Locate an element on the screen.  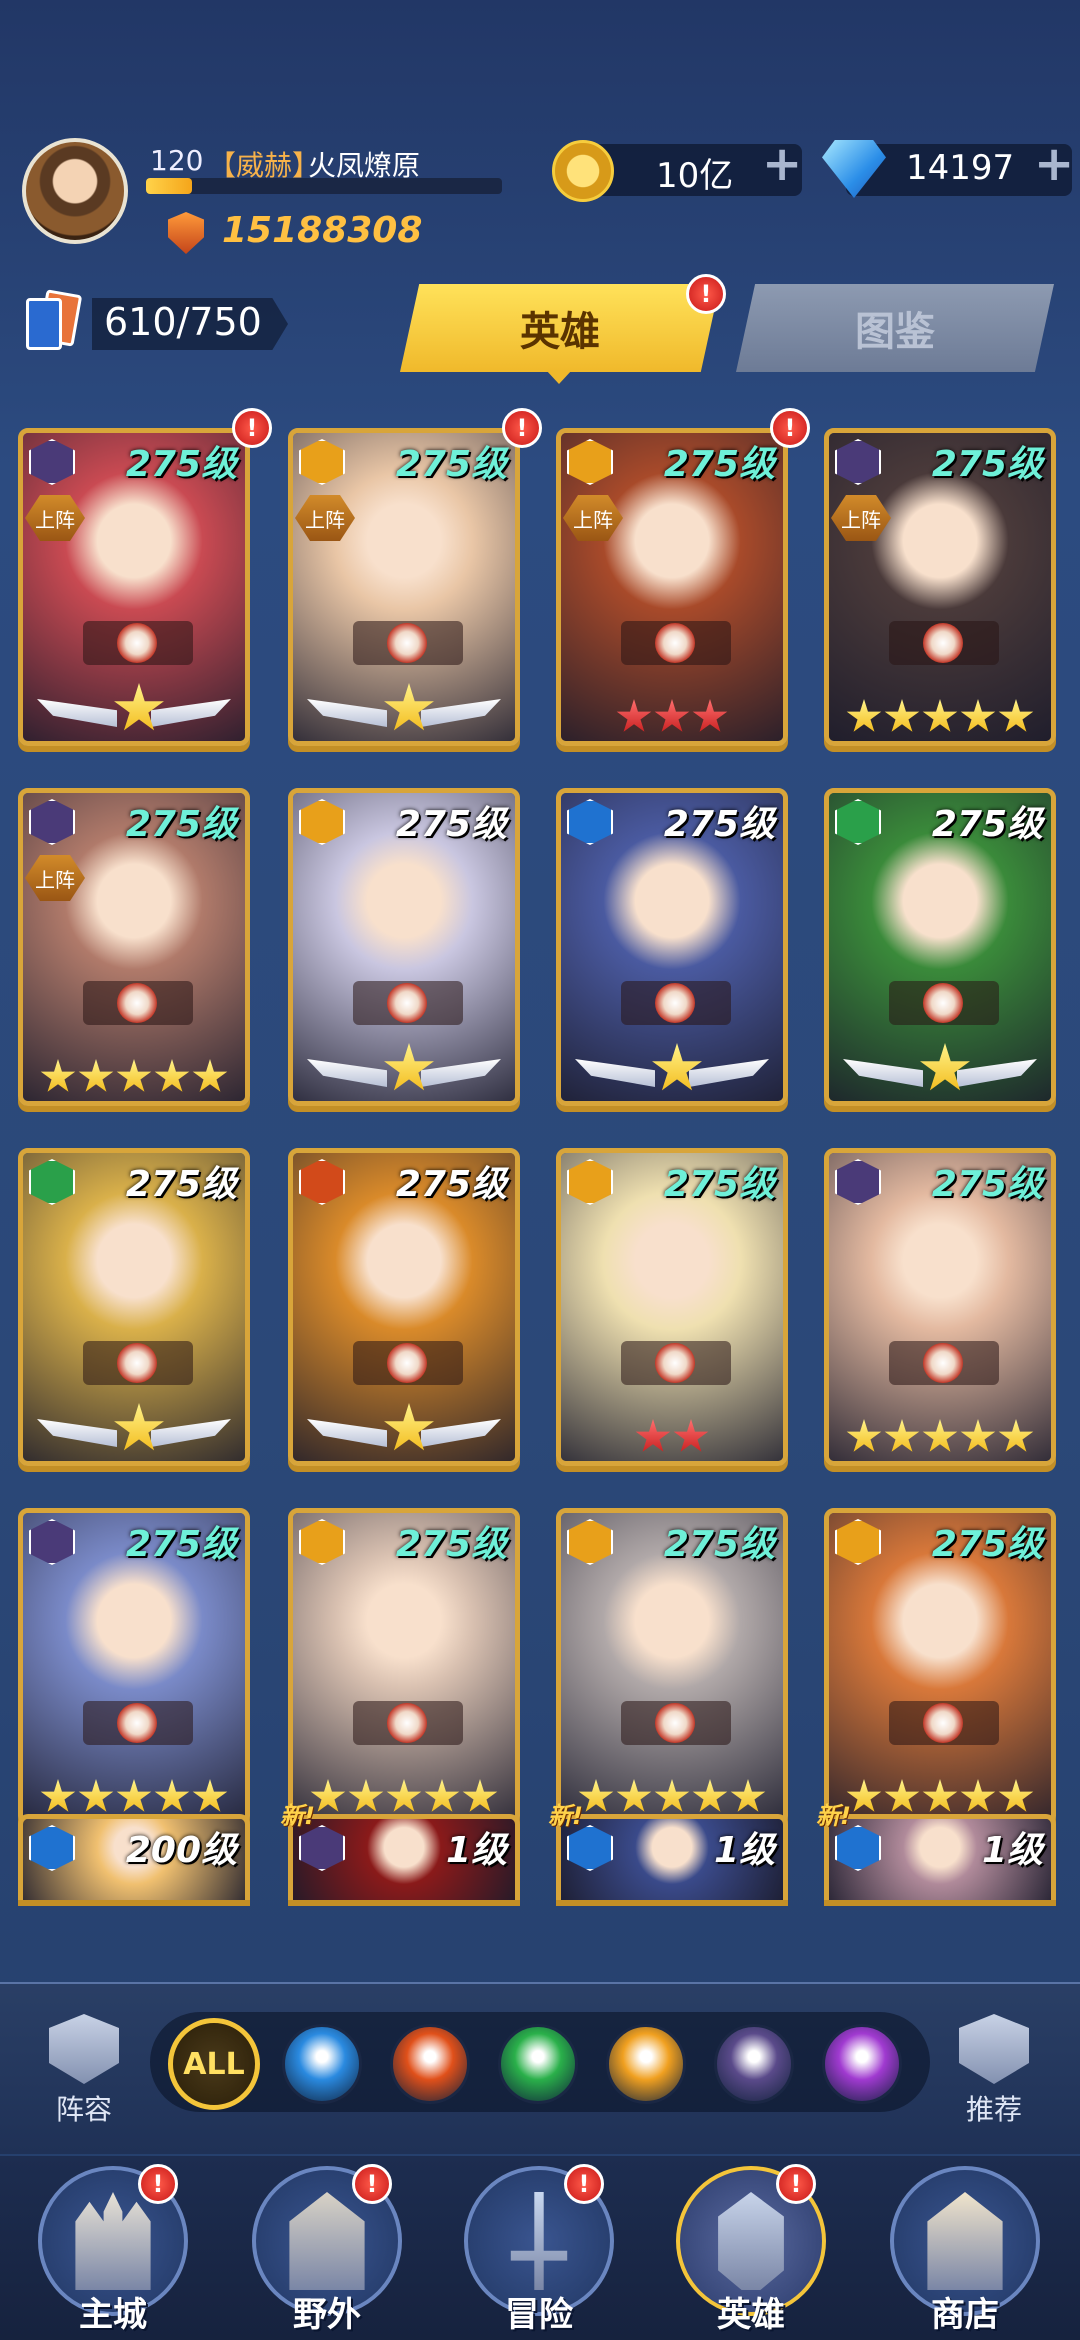
nav-castle: 主城! is located at coordinates (113, 2250).